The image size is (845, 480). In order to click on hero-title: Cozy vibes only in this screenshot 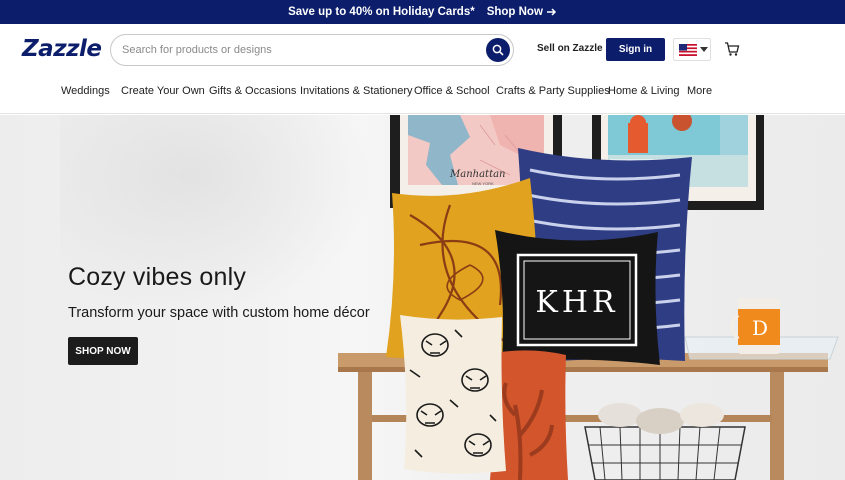, I will do `click(157, 277)`.